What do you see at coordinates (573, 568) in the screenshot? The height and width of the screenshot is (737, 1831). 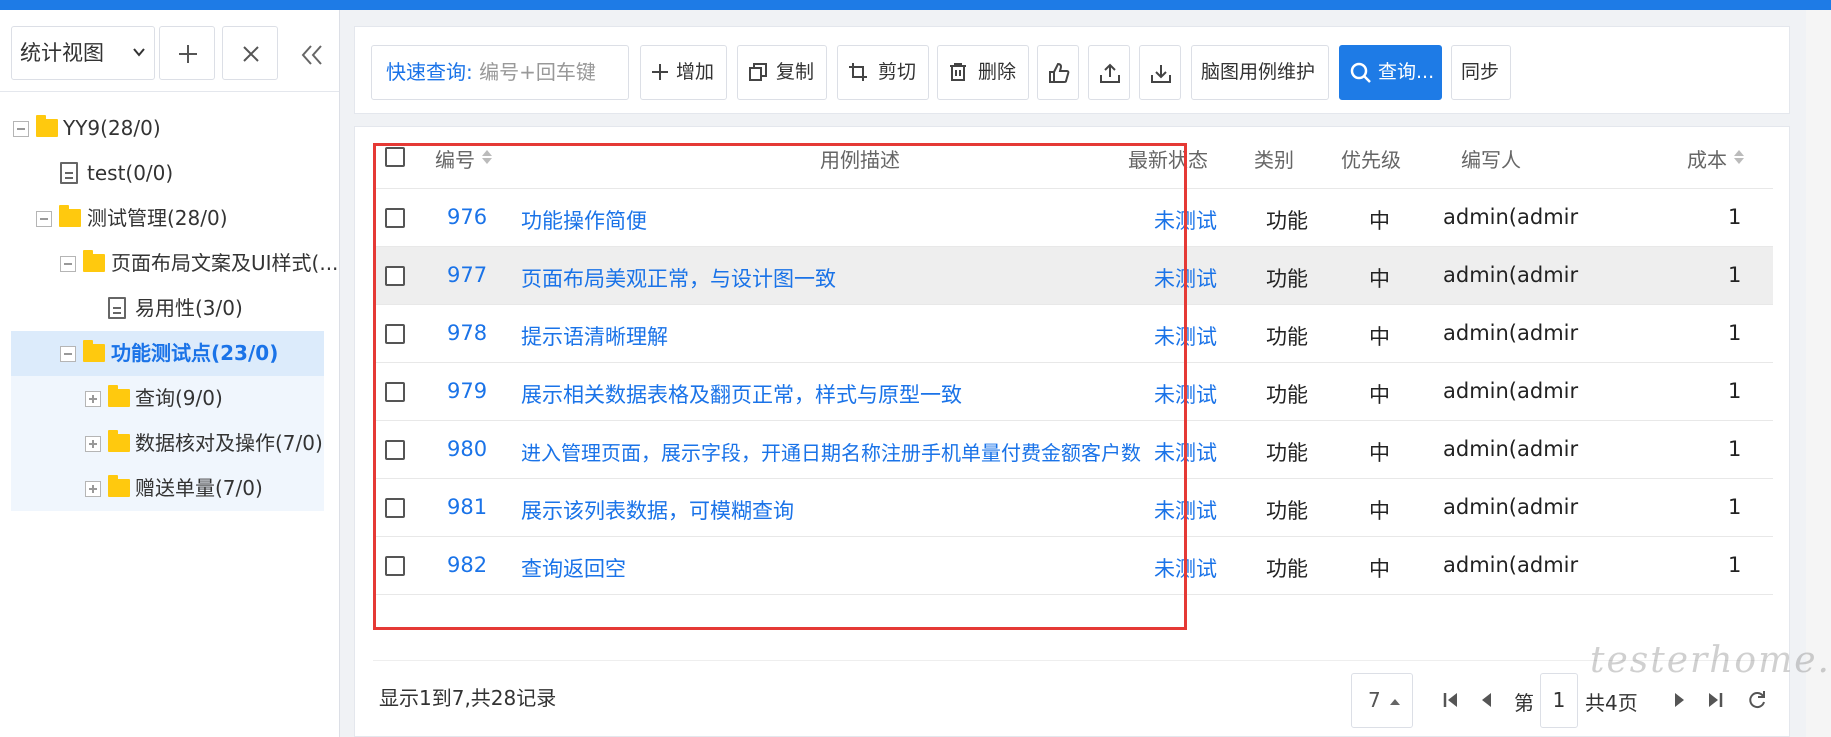 I see `case-description: 查询返回空` at bounding box center [573, 568].